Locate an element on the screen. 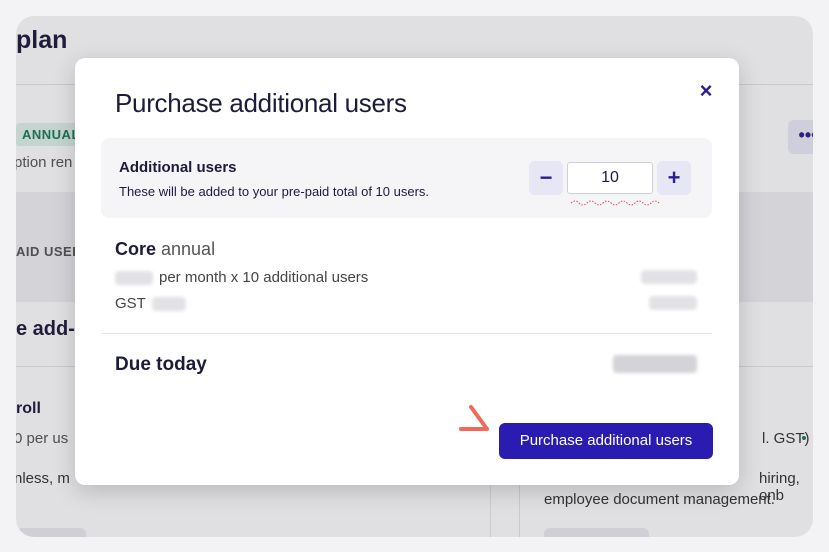 The image size is (829, 552). redacted-gst-amount is located at coordinates (673, 303).